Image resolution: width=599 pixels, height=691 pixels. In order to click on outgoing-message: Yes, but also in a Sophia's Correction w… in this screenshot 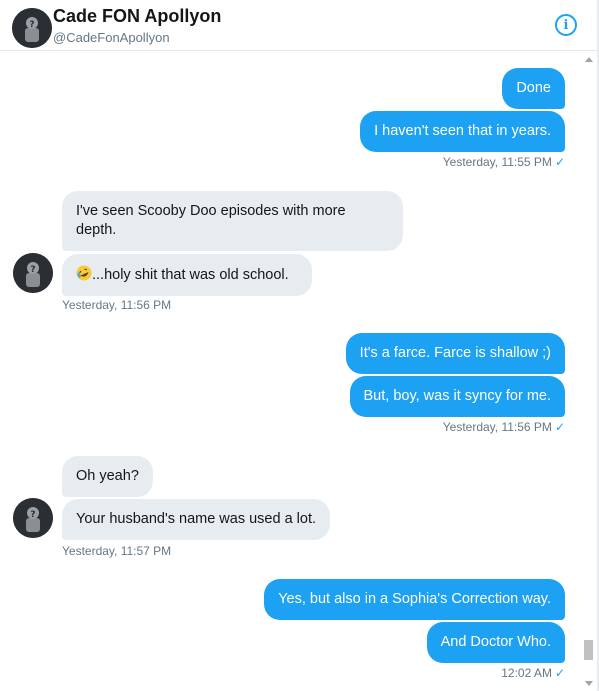, I will do `click(414, 599)`.